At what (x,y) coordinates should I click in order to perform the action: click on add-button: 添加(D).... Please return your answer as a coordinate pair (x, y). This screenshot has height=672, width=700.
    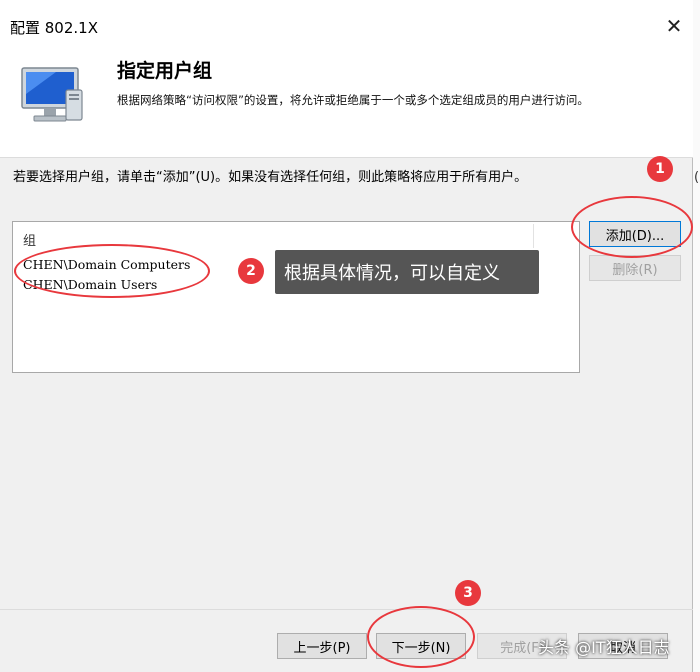
    Looking at the image, I should click on (635, 234).